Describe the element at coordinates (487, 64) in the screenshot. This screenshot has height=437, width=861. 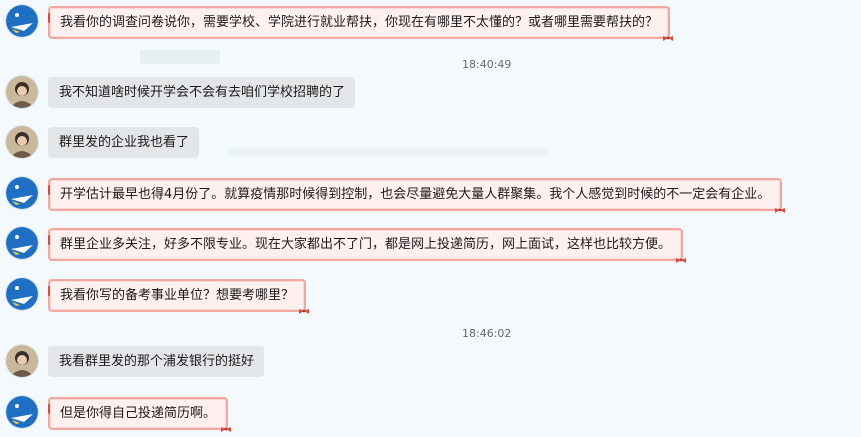
I see `timestamp: 18:40:49` at that location.